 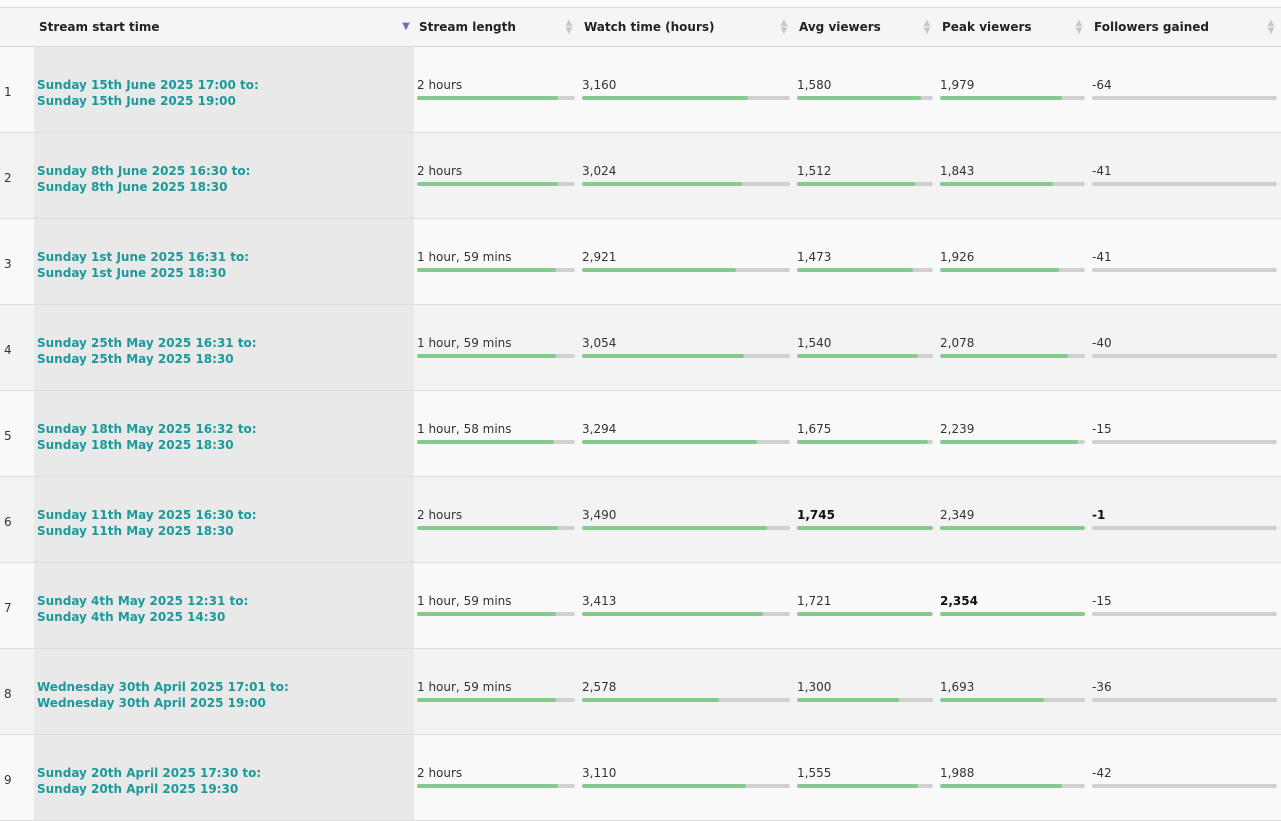 What do you see at coordinates (225, 703) in the screenshot?
I see `stream-end-link: Wednesday 30th April 2025 19:00` at bounding box center [225, 703].